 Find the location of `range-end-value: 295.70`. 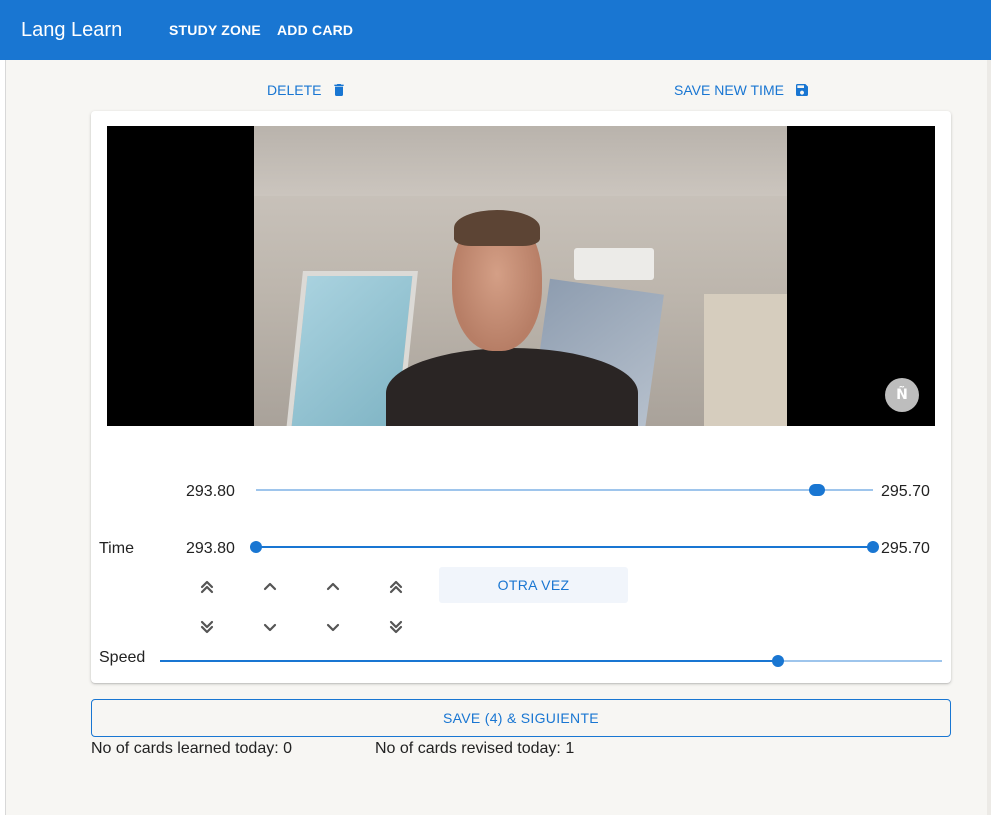

range-end-value: 295.70 is located at coordinates (905, 491).